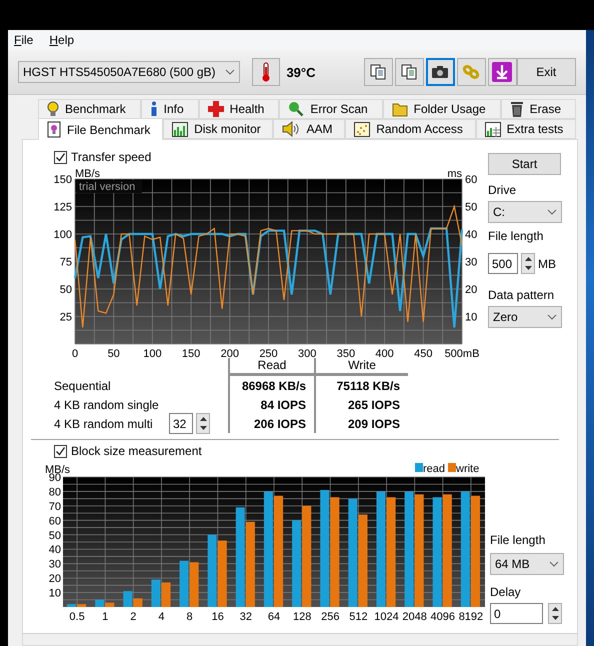  Describe the element at coordinates (161, 617) in the screenshot. I see `axis-label: 4` at that location.